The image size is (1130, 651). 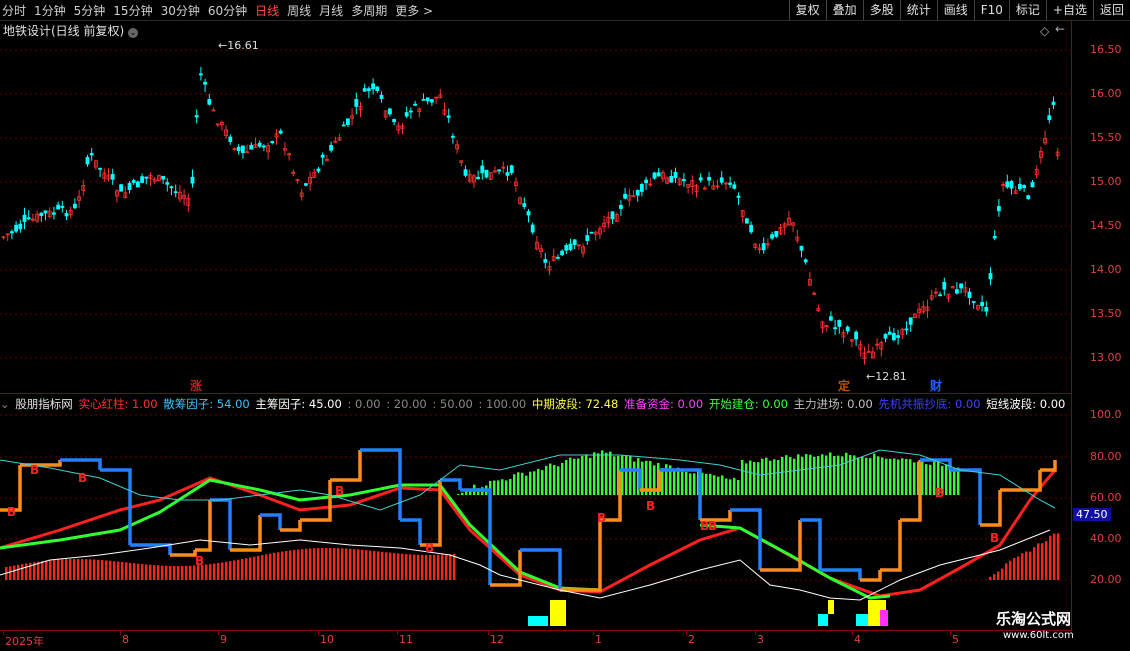 I want to click on price-tick-4: 14.50, so click(x=1106, y=225).